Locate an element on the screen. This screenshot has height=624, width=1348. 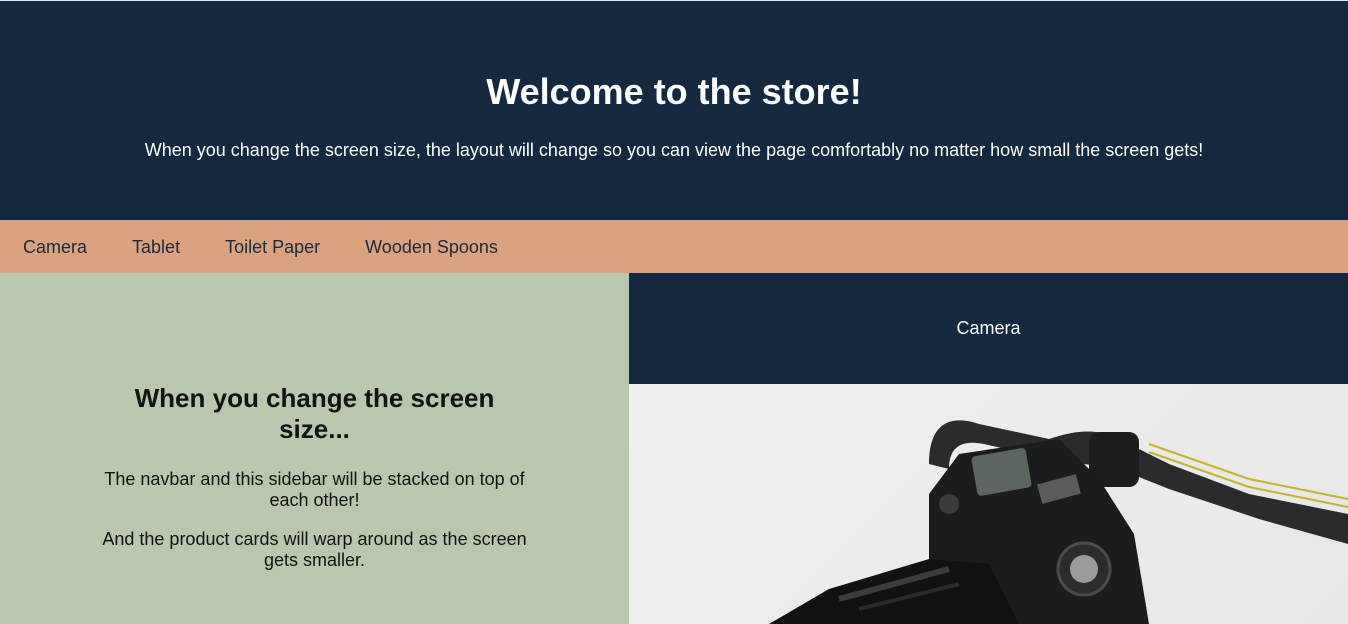
page-title: Welcome to the store! is located at coordinates (674, 91).